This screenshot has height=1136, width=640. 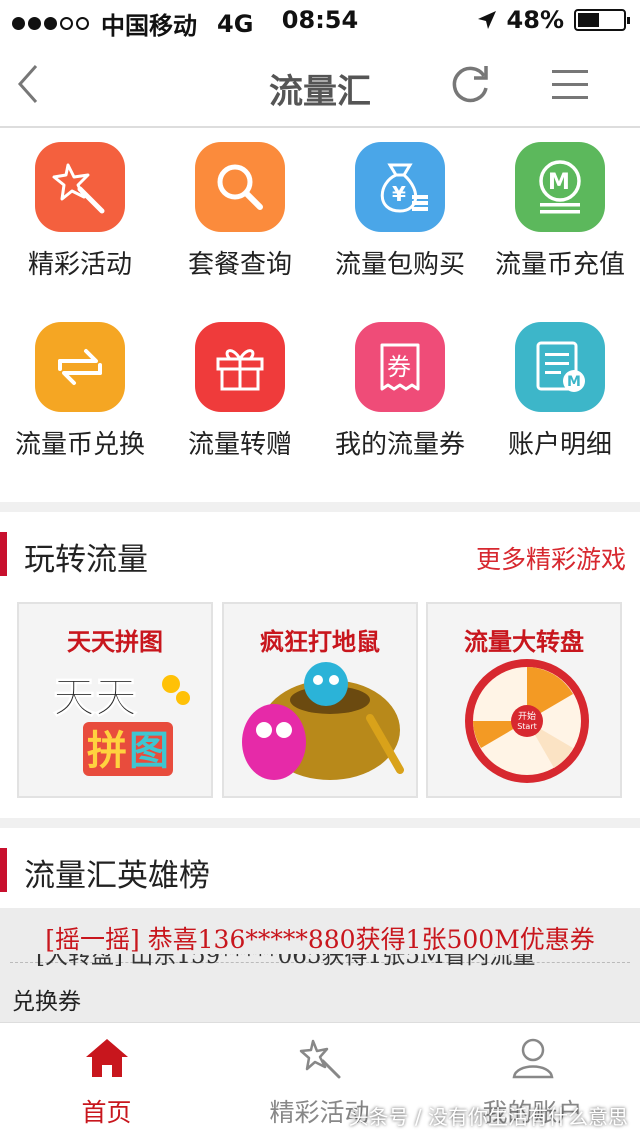 What do you see at coordinates (239, 445) in the screenshot?
I see `grid-label: 流量转赠` at bounding box center [239, 445].